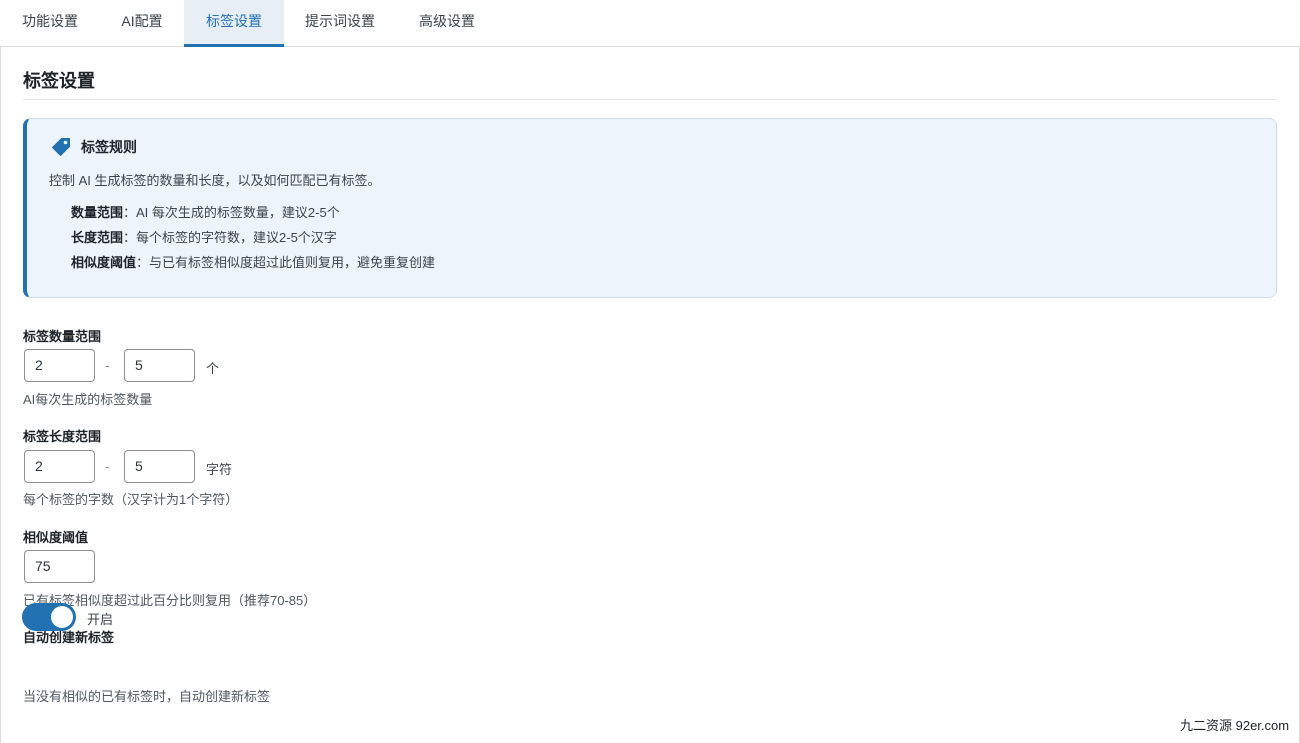  Describe the element at coordinates (340, 23) in the screenshot. I see `tab-prompt-settings: 提示词设置` at that location.